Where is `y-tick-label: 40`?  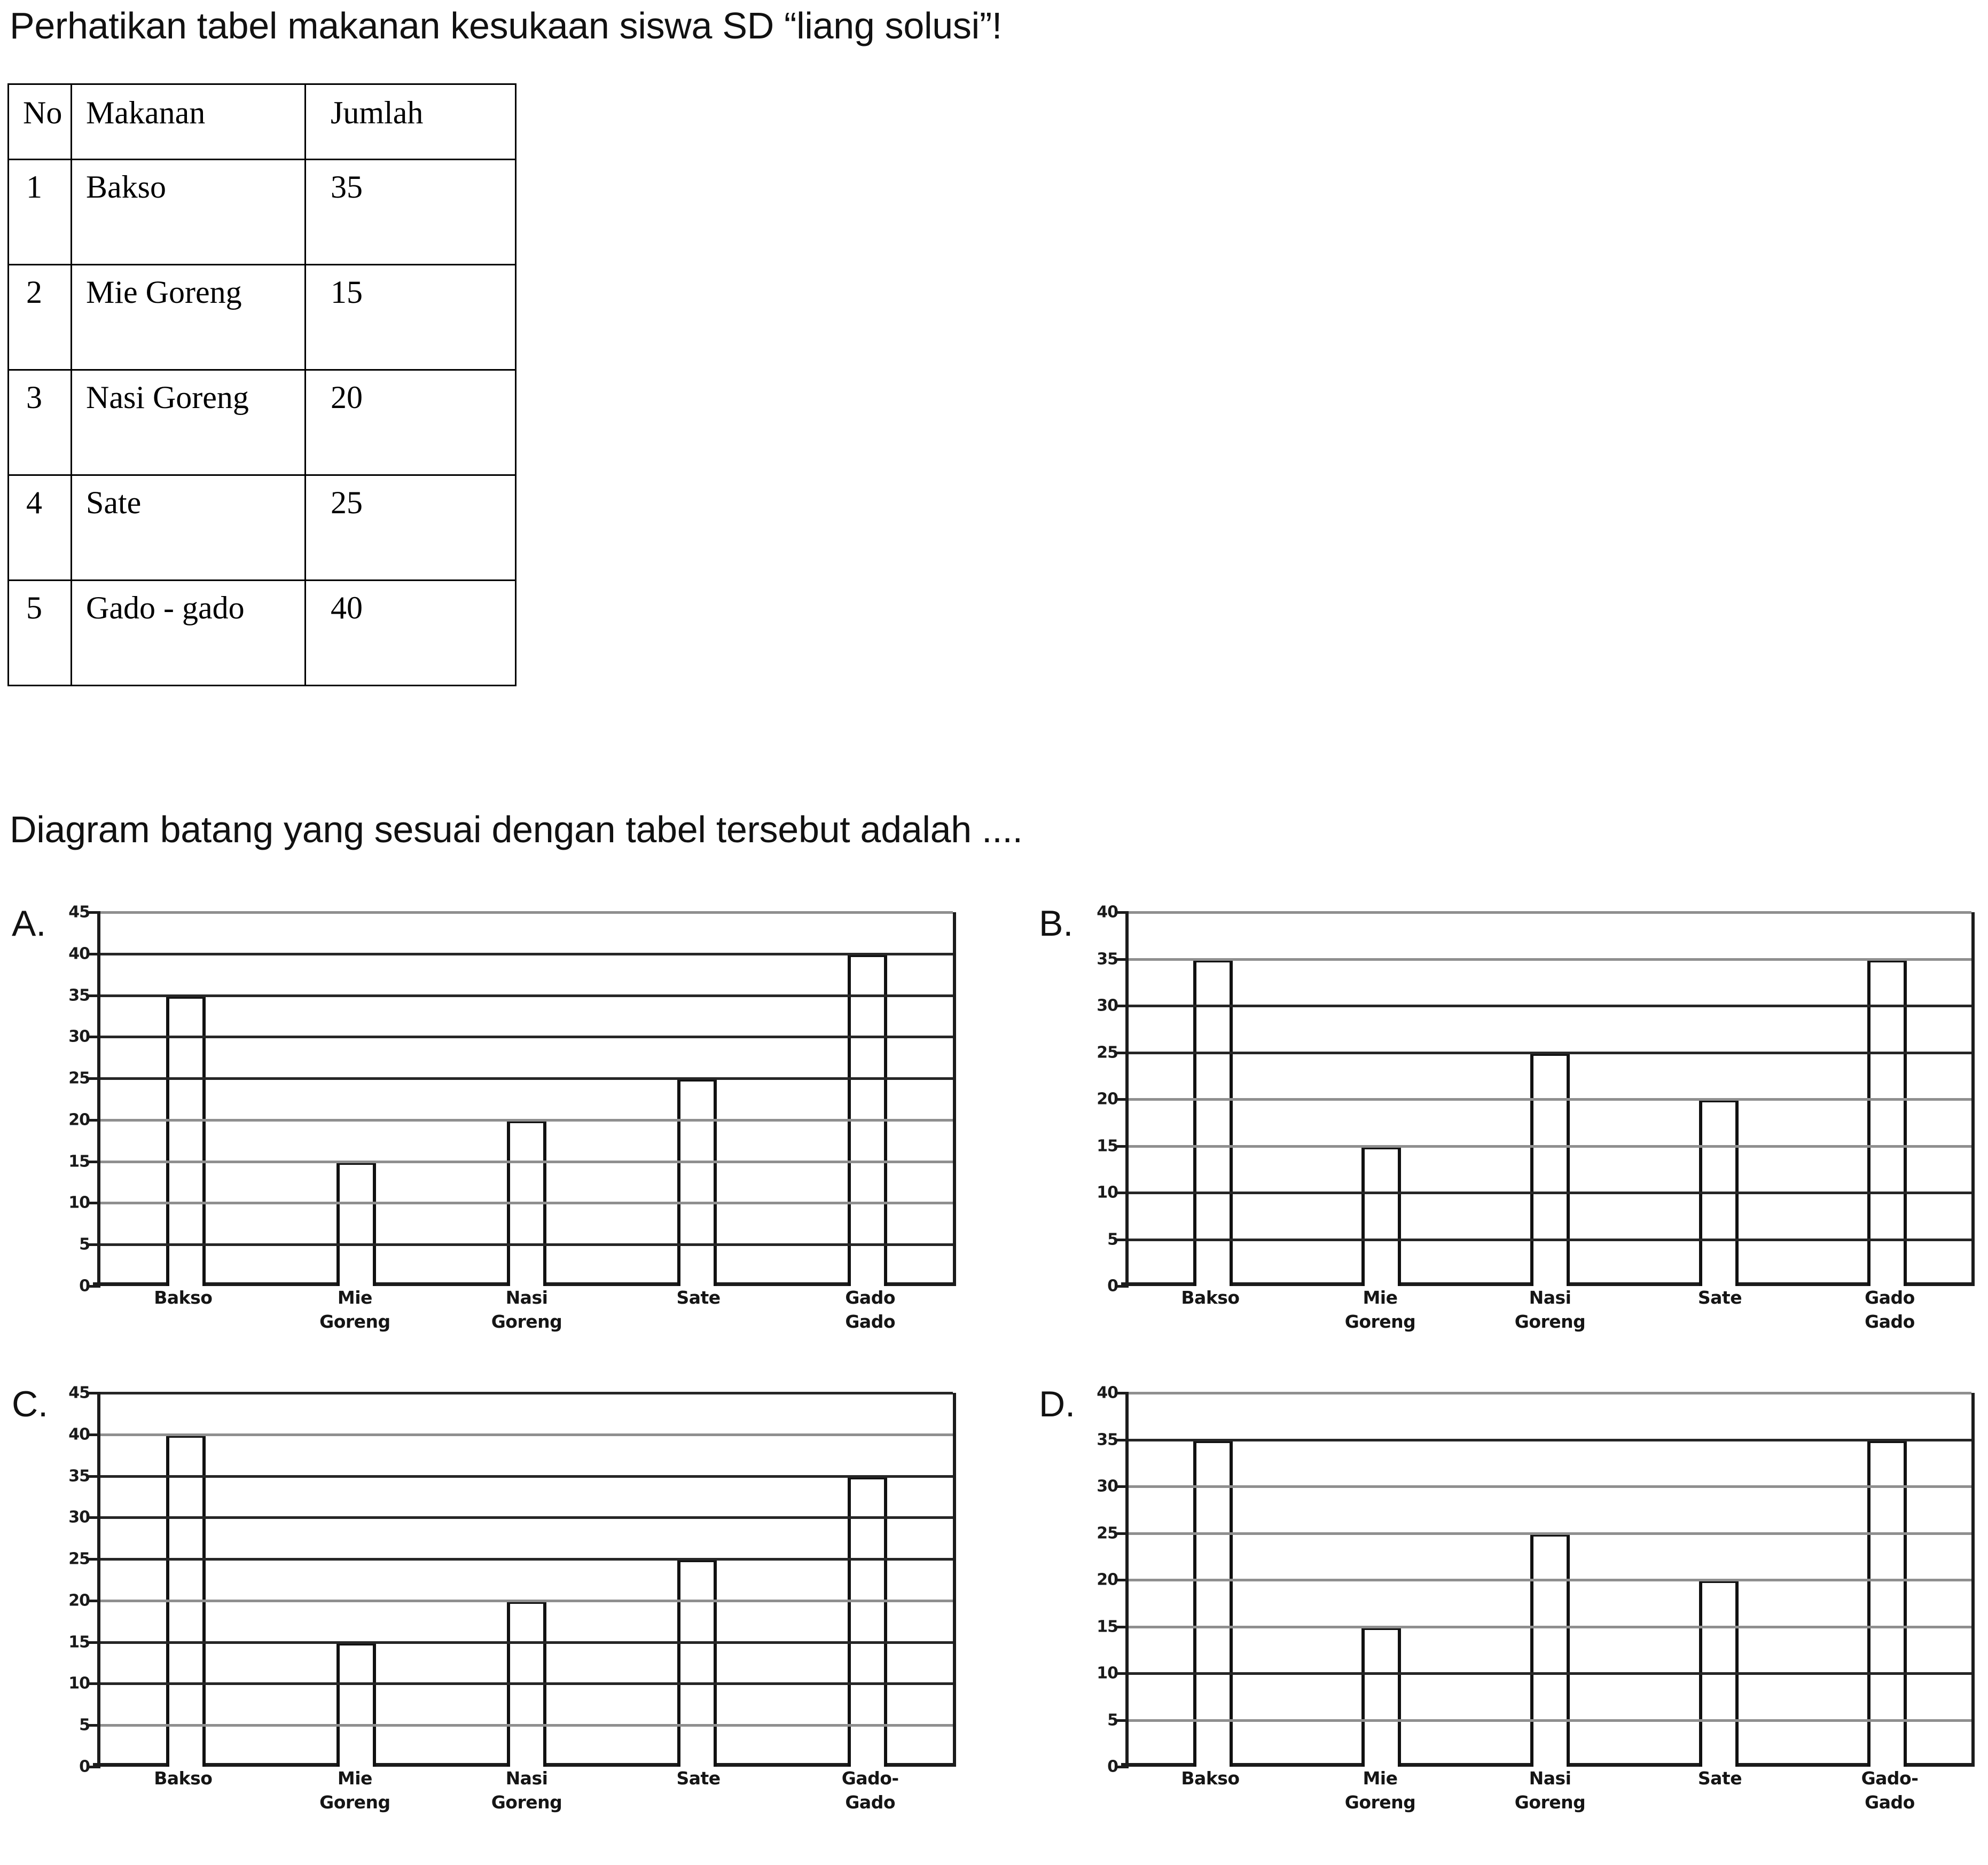 y-tick-label: 40 is located at coordinates (1108, 1392).